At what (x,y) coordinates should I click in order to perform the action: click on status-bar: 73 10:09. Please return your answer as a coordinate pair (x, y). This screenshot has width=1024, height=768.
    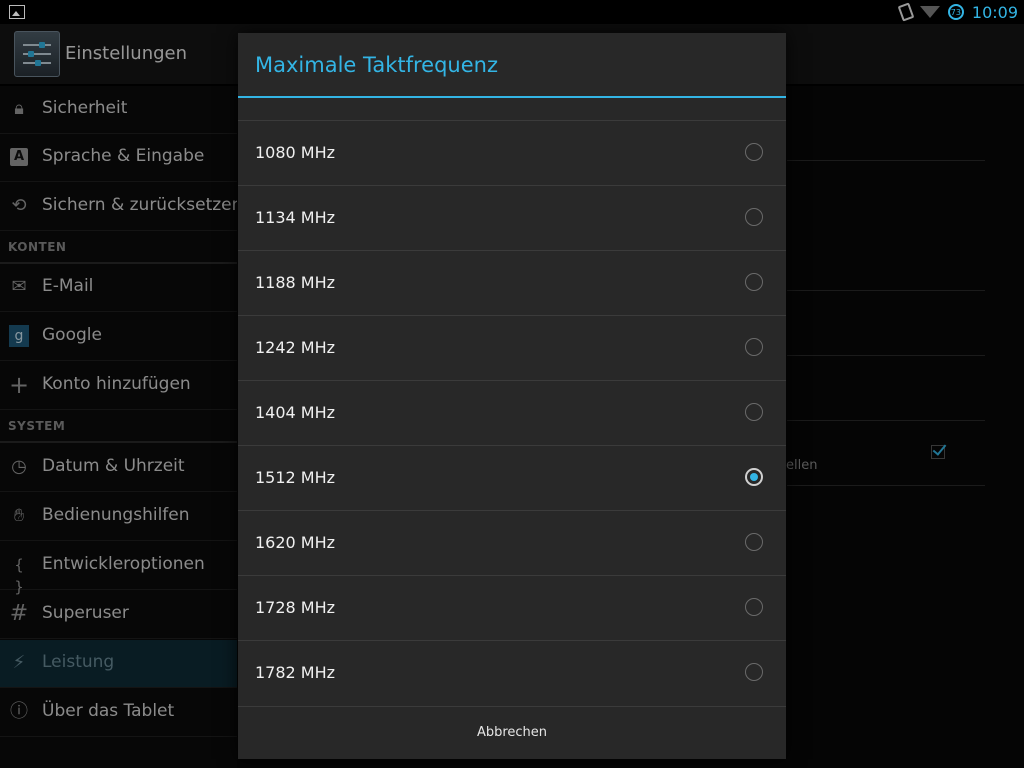
    Looking at the image, I should click on (512, 12).